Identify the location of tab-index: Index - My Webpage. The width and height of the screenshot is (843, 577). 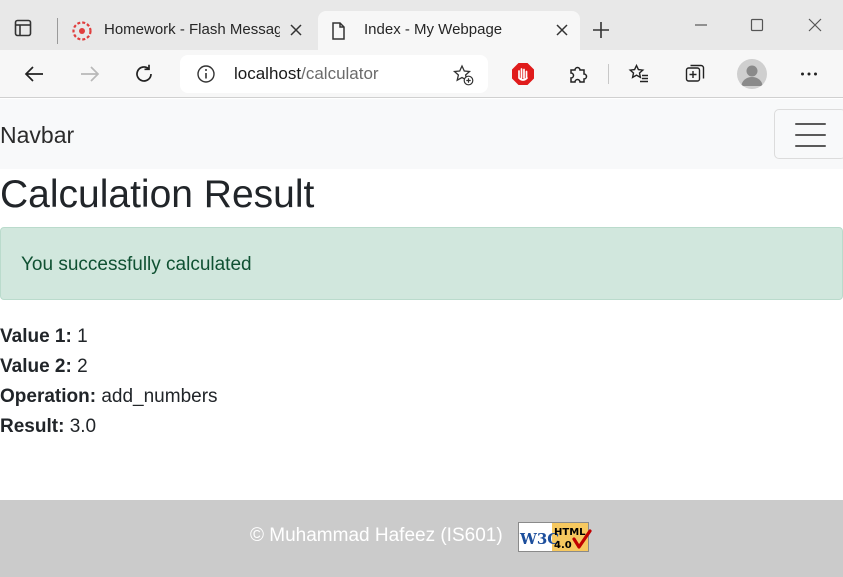
(449, 30).